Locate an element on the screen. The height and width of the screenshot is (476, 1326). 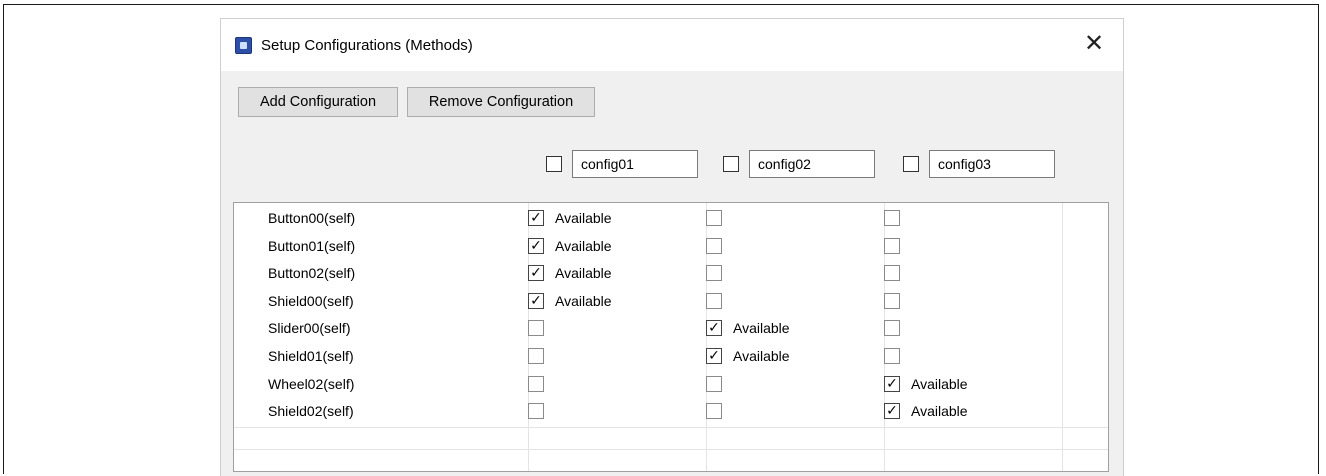
table-row: Button02(self) ✓ Available is located at coordinates (671, 273).